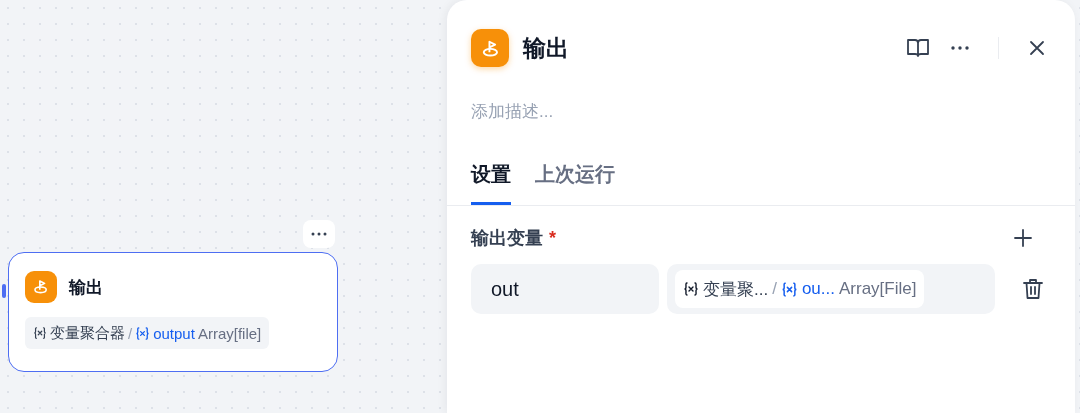 This screenshot has width=1080, height=413. What do you see at coordinates (546, 48) in the screenshot?
I see `panel-title: 输出` at bounding box center [546, 48].